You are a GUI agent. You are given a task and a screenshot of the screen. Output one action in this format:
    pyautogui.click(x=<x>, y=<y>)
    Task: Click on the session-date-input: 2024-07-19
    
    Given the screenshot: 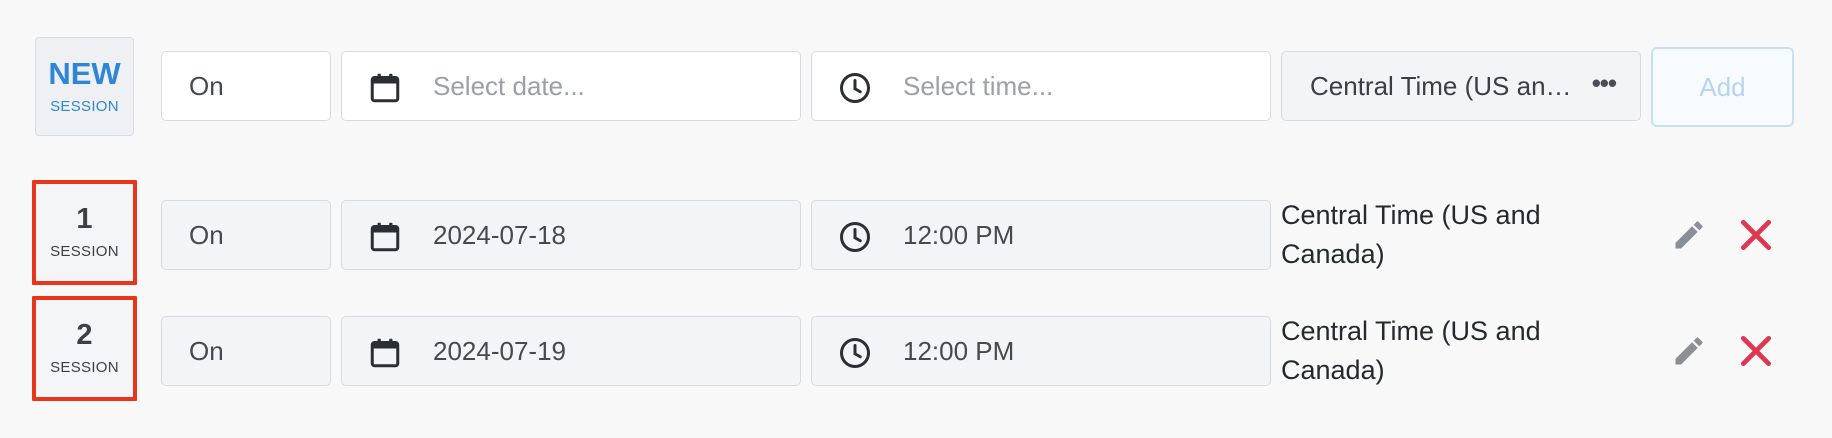 What is the action you would take?
    pyautogui.click(x=571, y=351)
    